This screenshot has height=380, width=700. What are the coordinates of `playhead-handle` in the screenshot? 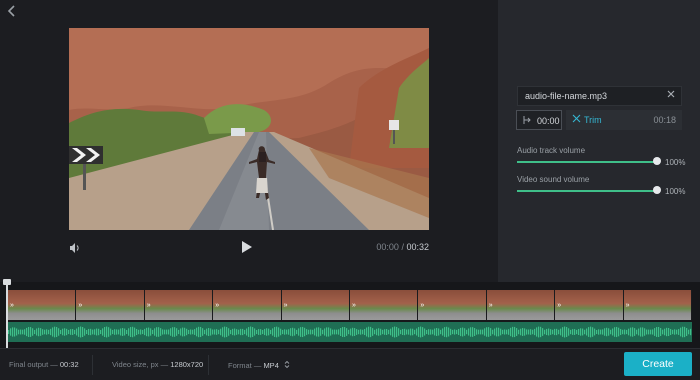 It's located at (7, 282).